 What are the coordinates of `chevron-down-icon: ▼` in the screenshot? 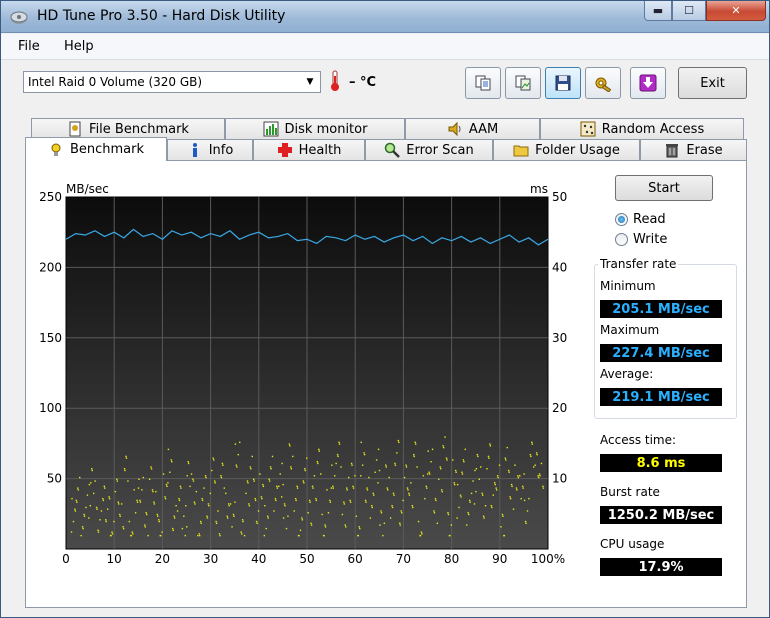 It's located at (310, 82).